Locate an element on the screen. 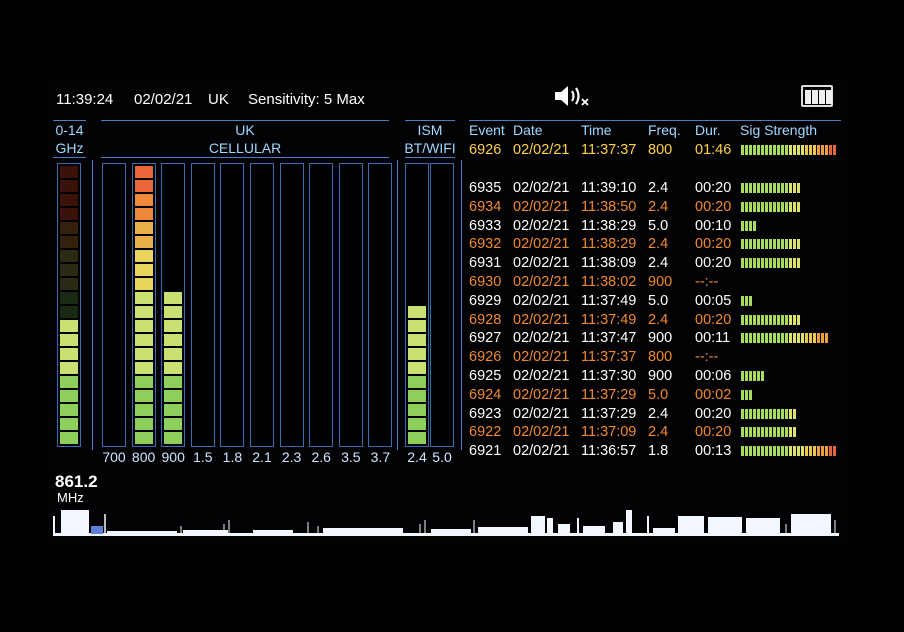 This screenshot has width=904, height=632. band-label: 1.8 is located at coordinates (232, 457).